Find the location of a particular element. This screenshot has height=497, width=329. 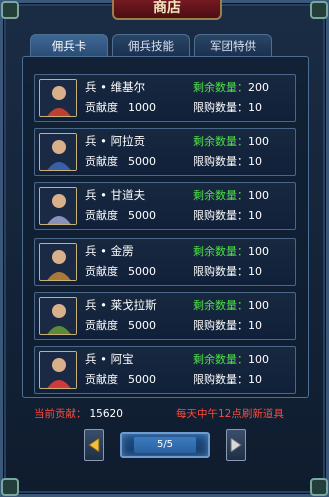

item-name: 兵 • 维基尔 is located at coordinates (115, 87).